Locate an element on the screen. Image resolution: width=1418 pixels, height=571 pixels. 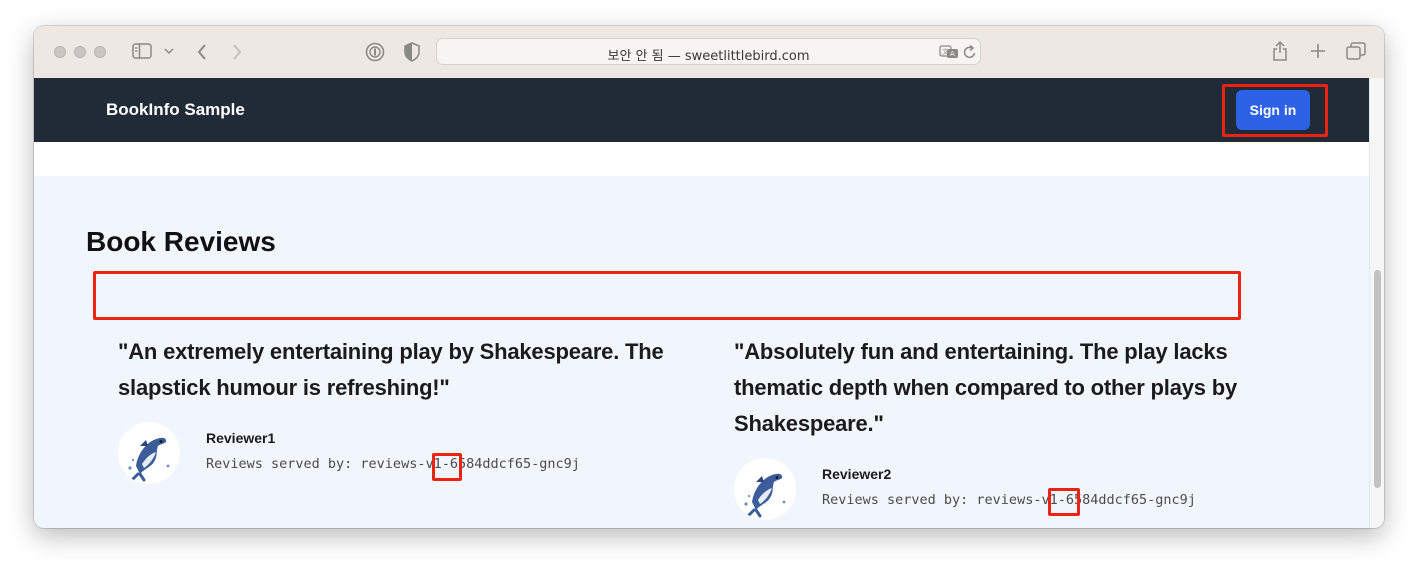
browser-toolbar: 보안 안 됨 — sweetlittlebird.com 文A is located at coordinates (709, 52).